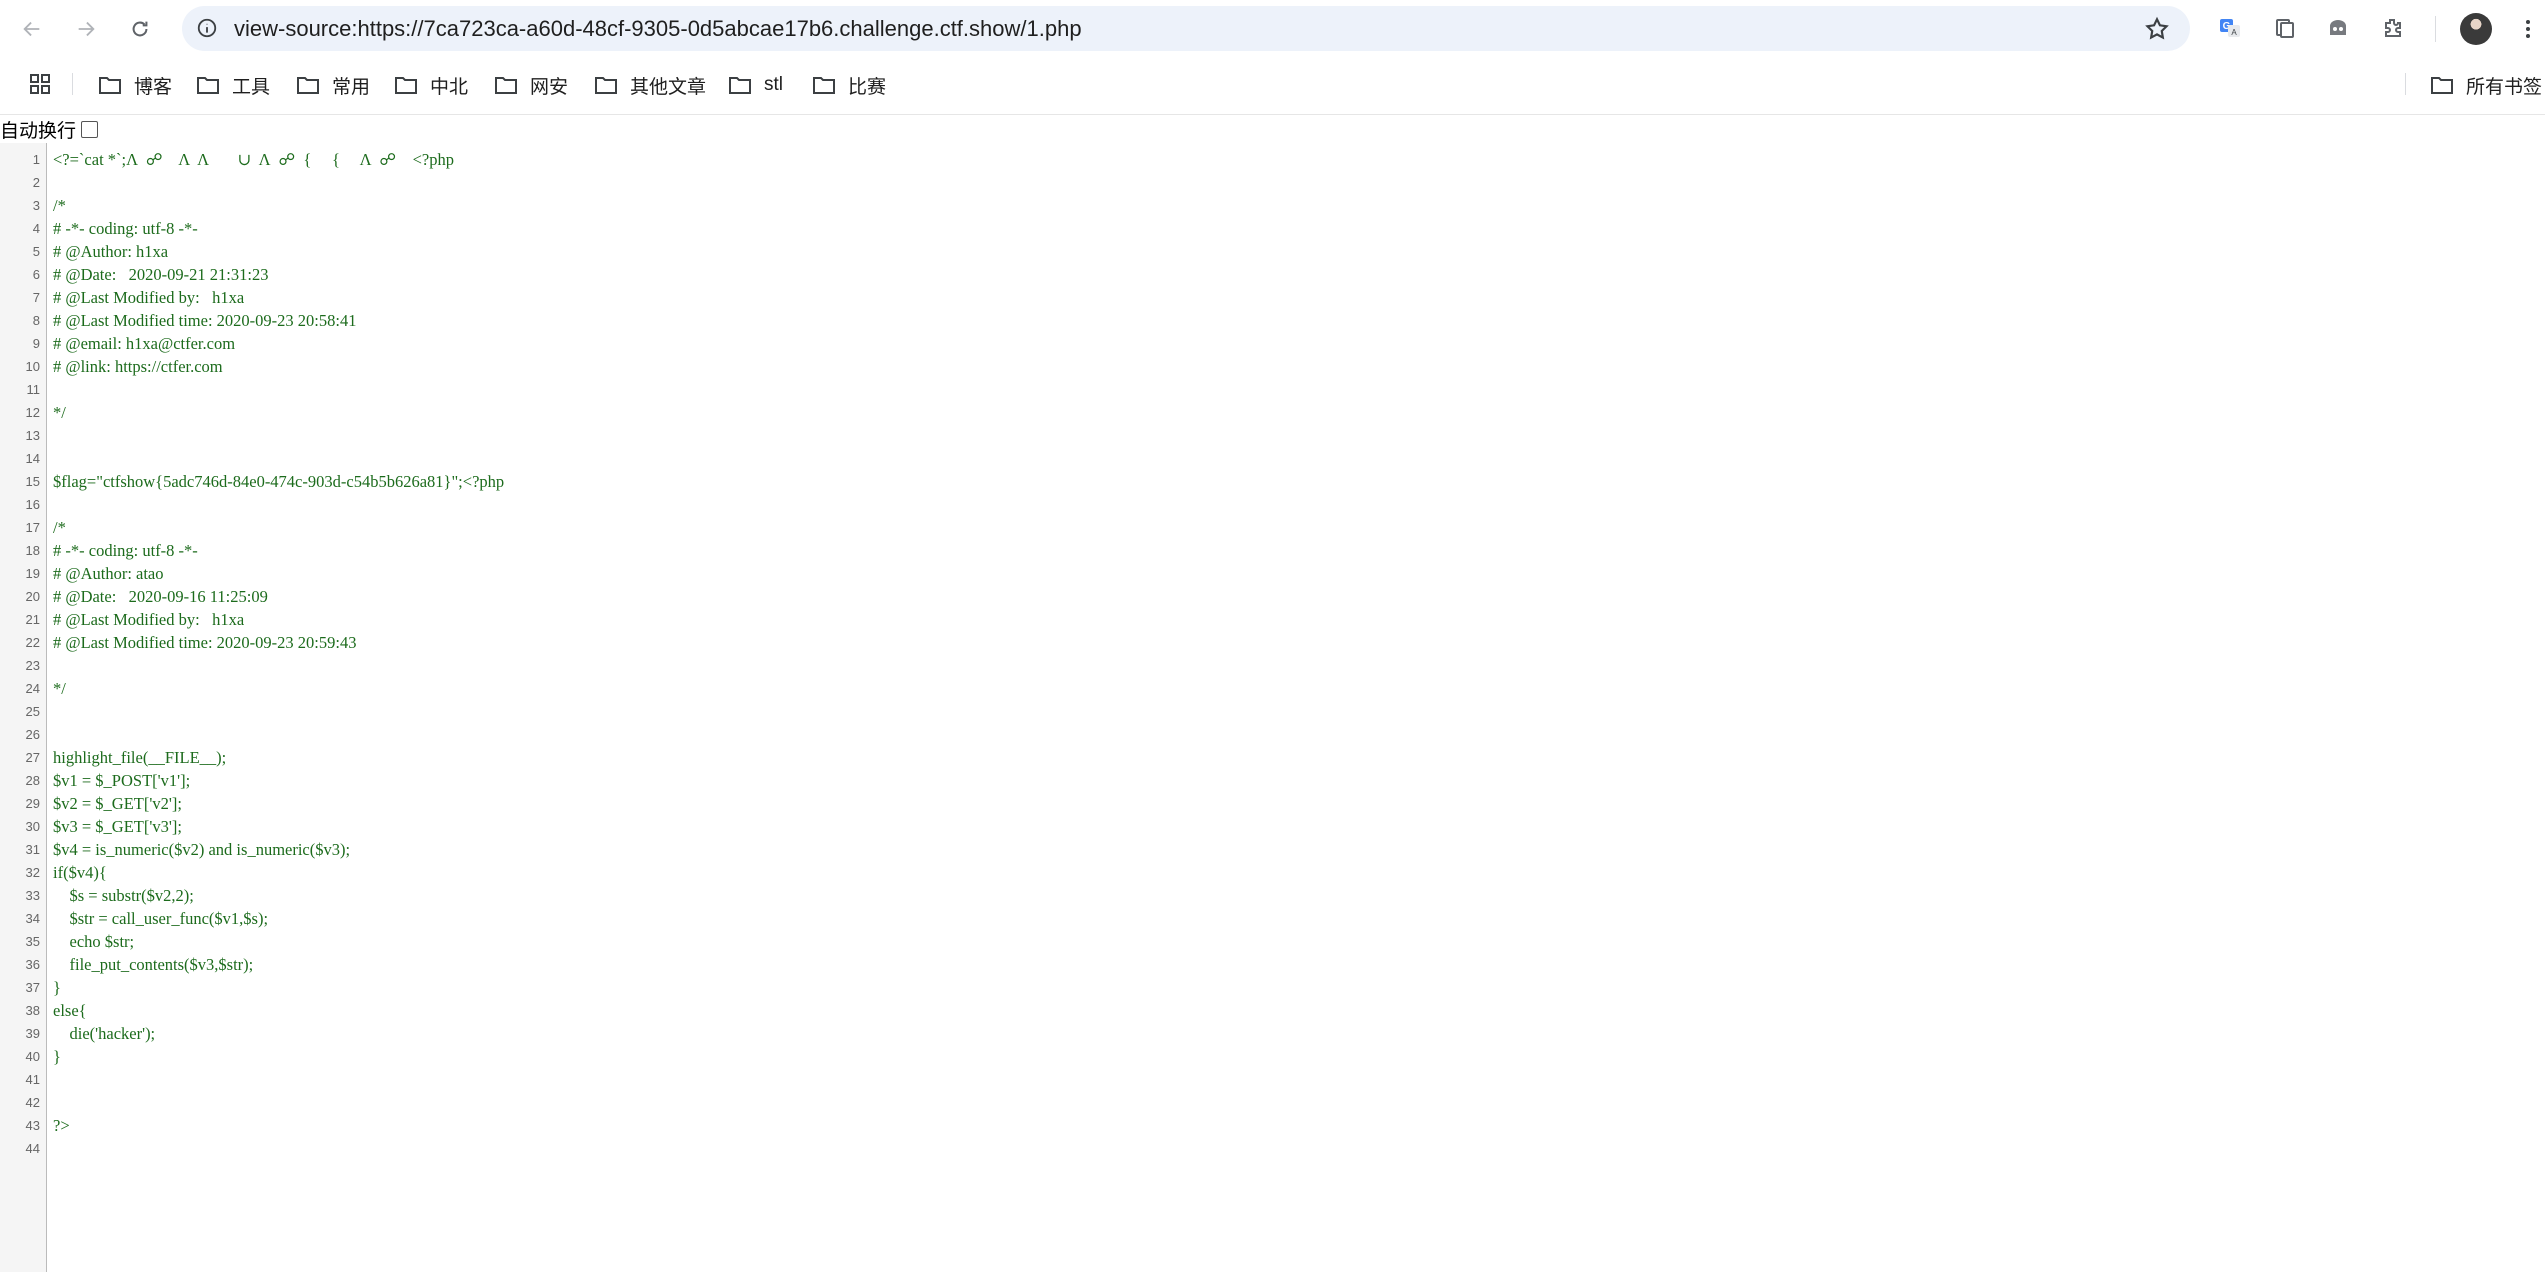 The width and height of the screenshot is (2545, 1272). I want to click on line-number: 43, so click(32, 1125).